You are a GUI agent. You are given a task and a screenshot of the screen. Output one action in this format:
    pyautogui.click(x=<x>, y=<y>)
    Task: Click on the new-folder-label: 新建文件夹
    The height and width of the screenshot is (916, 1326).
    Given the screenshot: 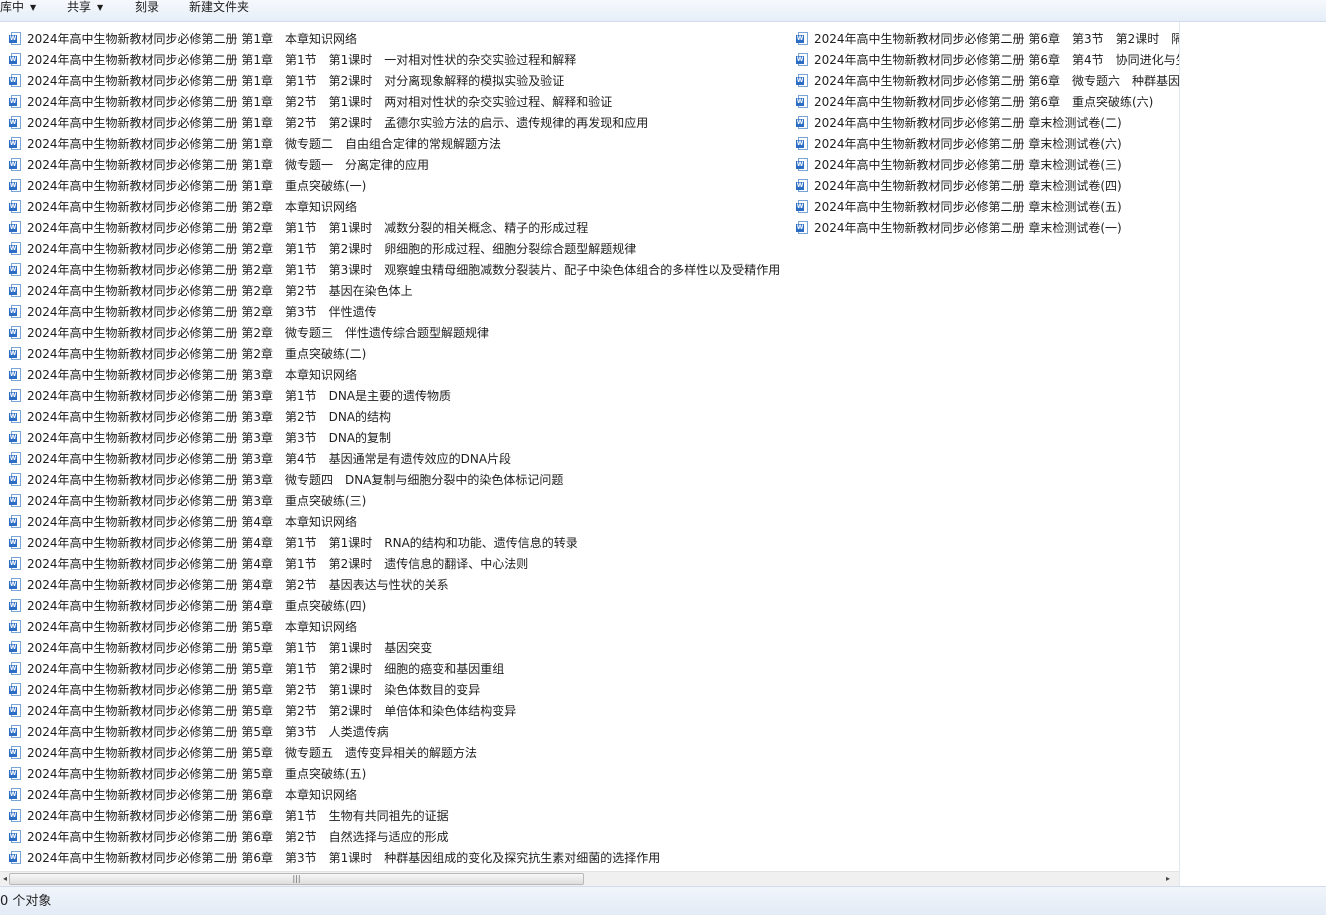 What is the action you would take?
    pyautogui.click(x=219, y=7)
    